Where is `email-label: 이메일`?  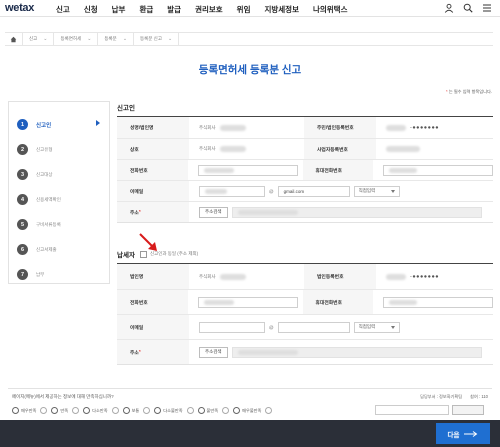
email-label: 이메일 is located at coordinates (153, 327).